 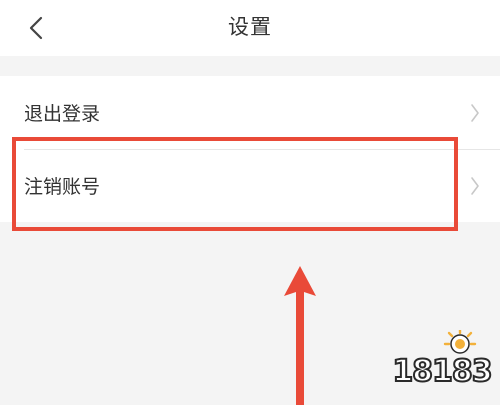 I want to click on sun-icon, so click(x=460, y=342).